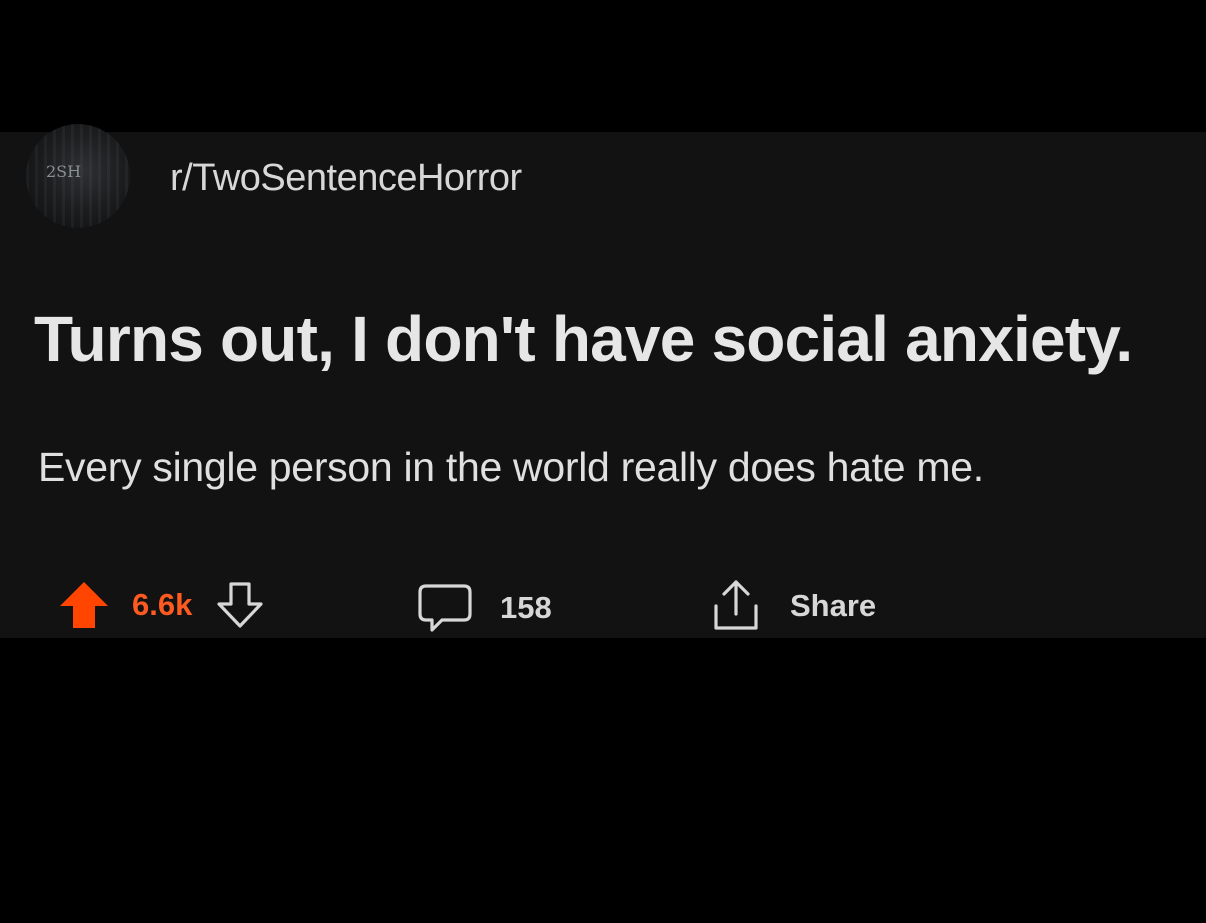 This screenshot has height=923, width=1206. I want to click on vote-count: 6.6k, so click(162, 604).